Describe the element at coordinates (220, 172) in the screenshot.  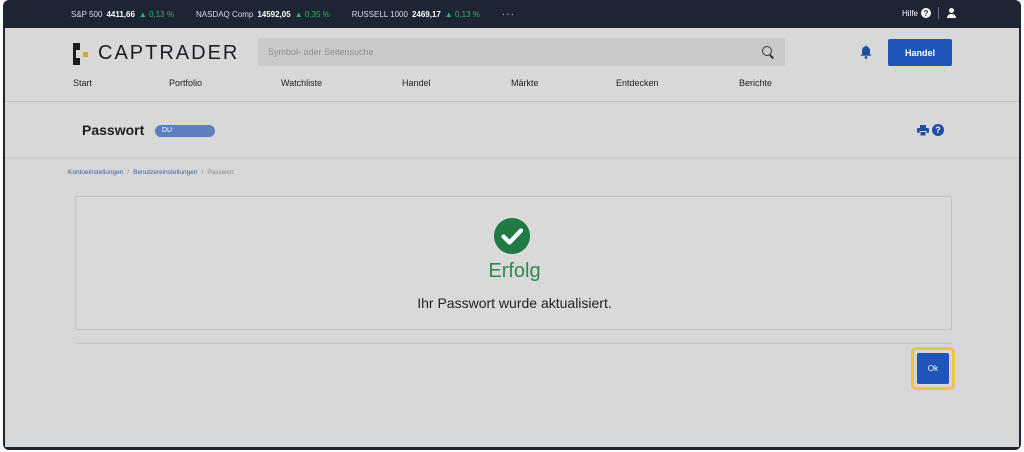
I see `breadcrumb-current: Passwort` at that location.